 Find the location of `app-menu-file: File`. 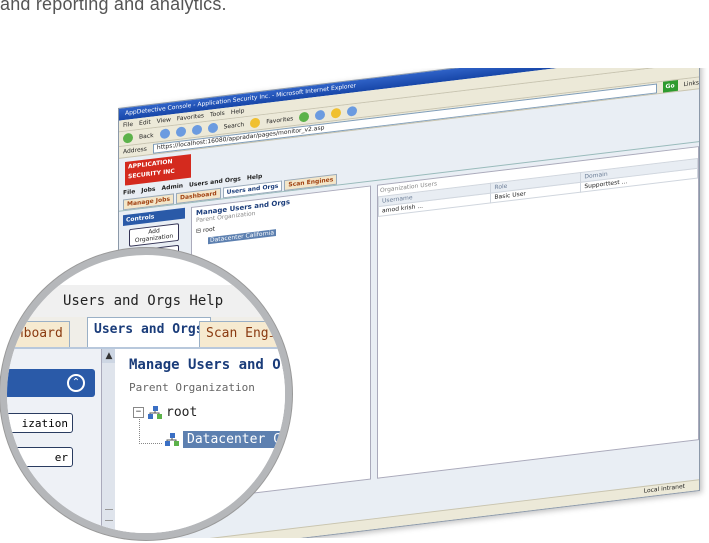

app-menu-file: File is located at coordinates (129, 192).